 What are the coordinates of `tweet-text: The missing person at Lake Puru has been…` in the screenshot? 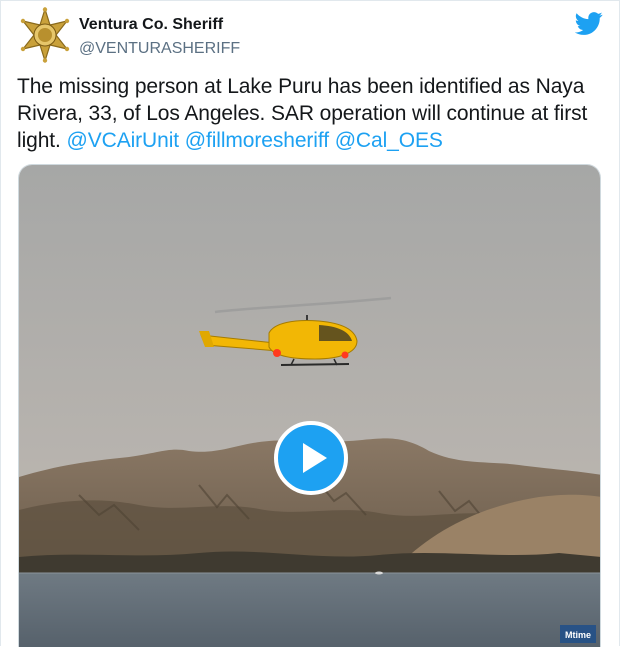 It's located at (312, 113).